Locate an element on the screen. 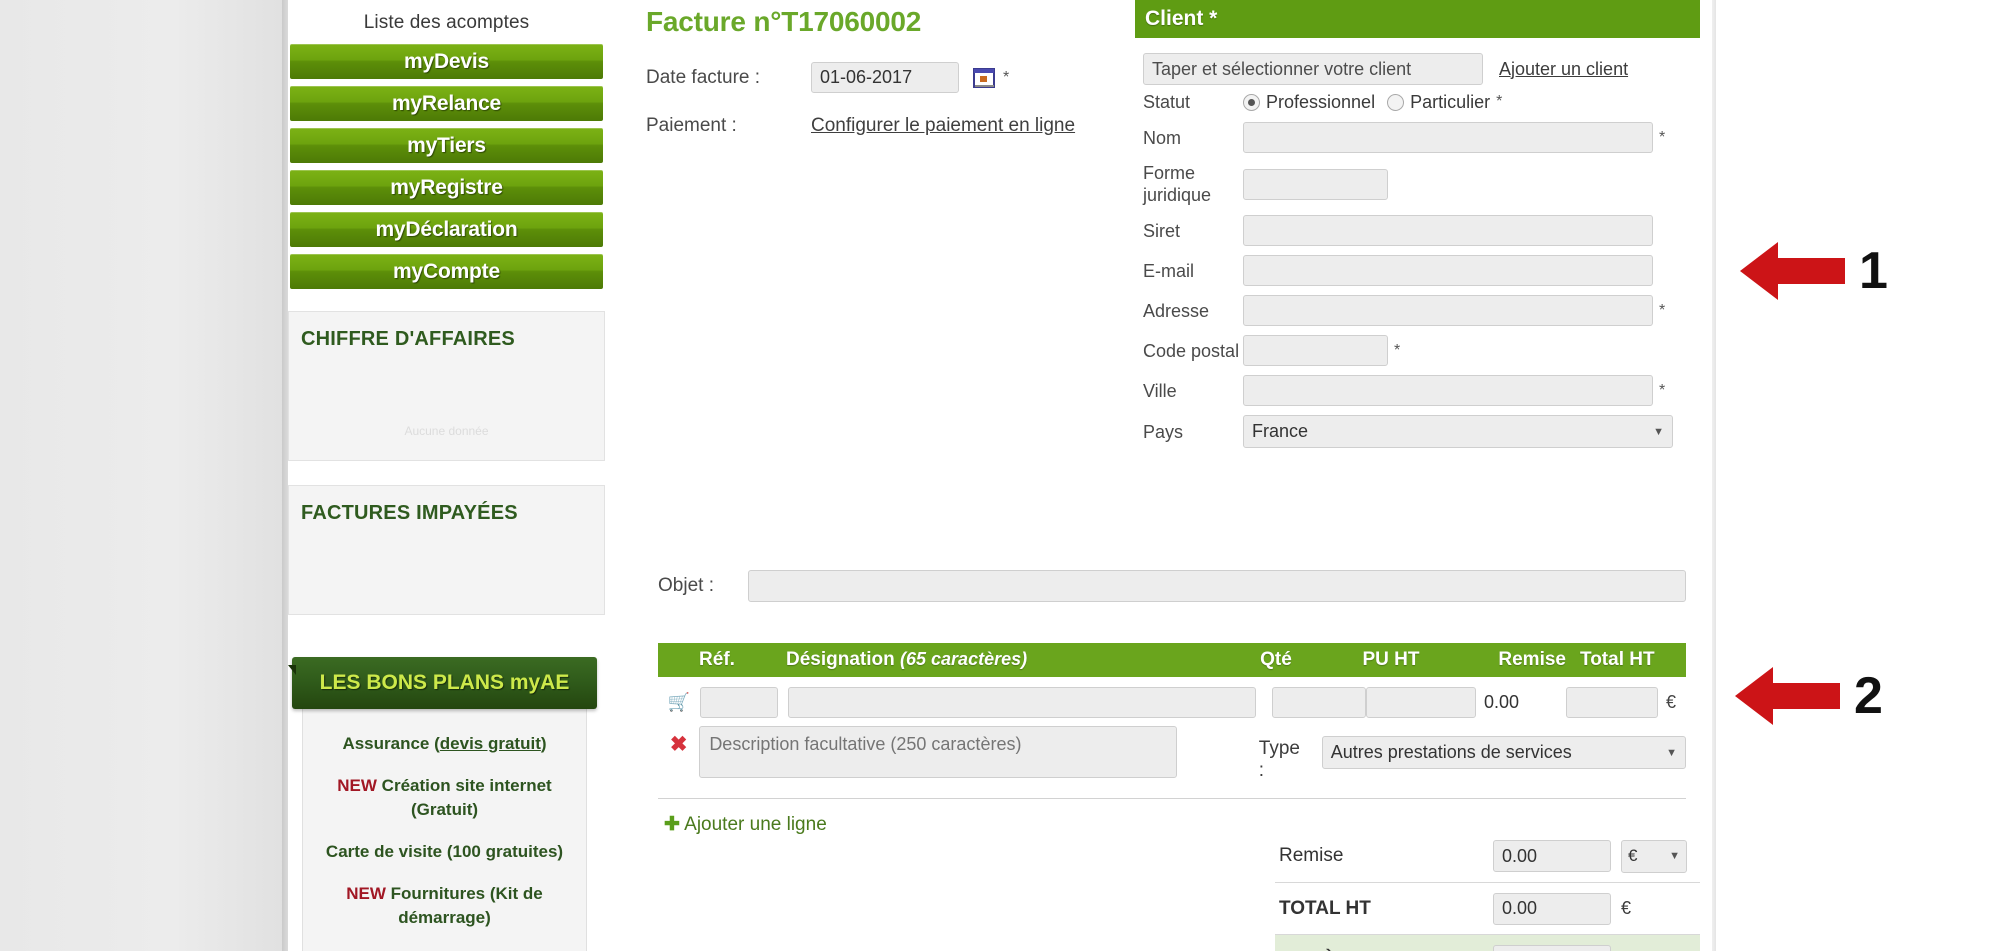  client-statut-row: Statut Professionnel Particulier * is located at coordinates (1417, 102).